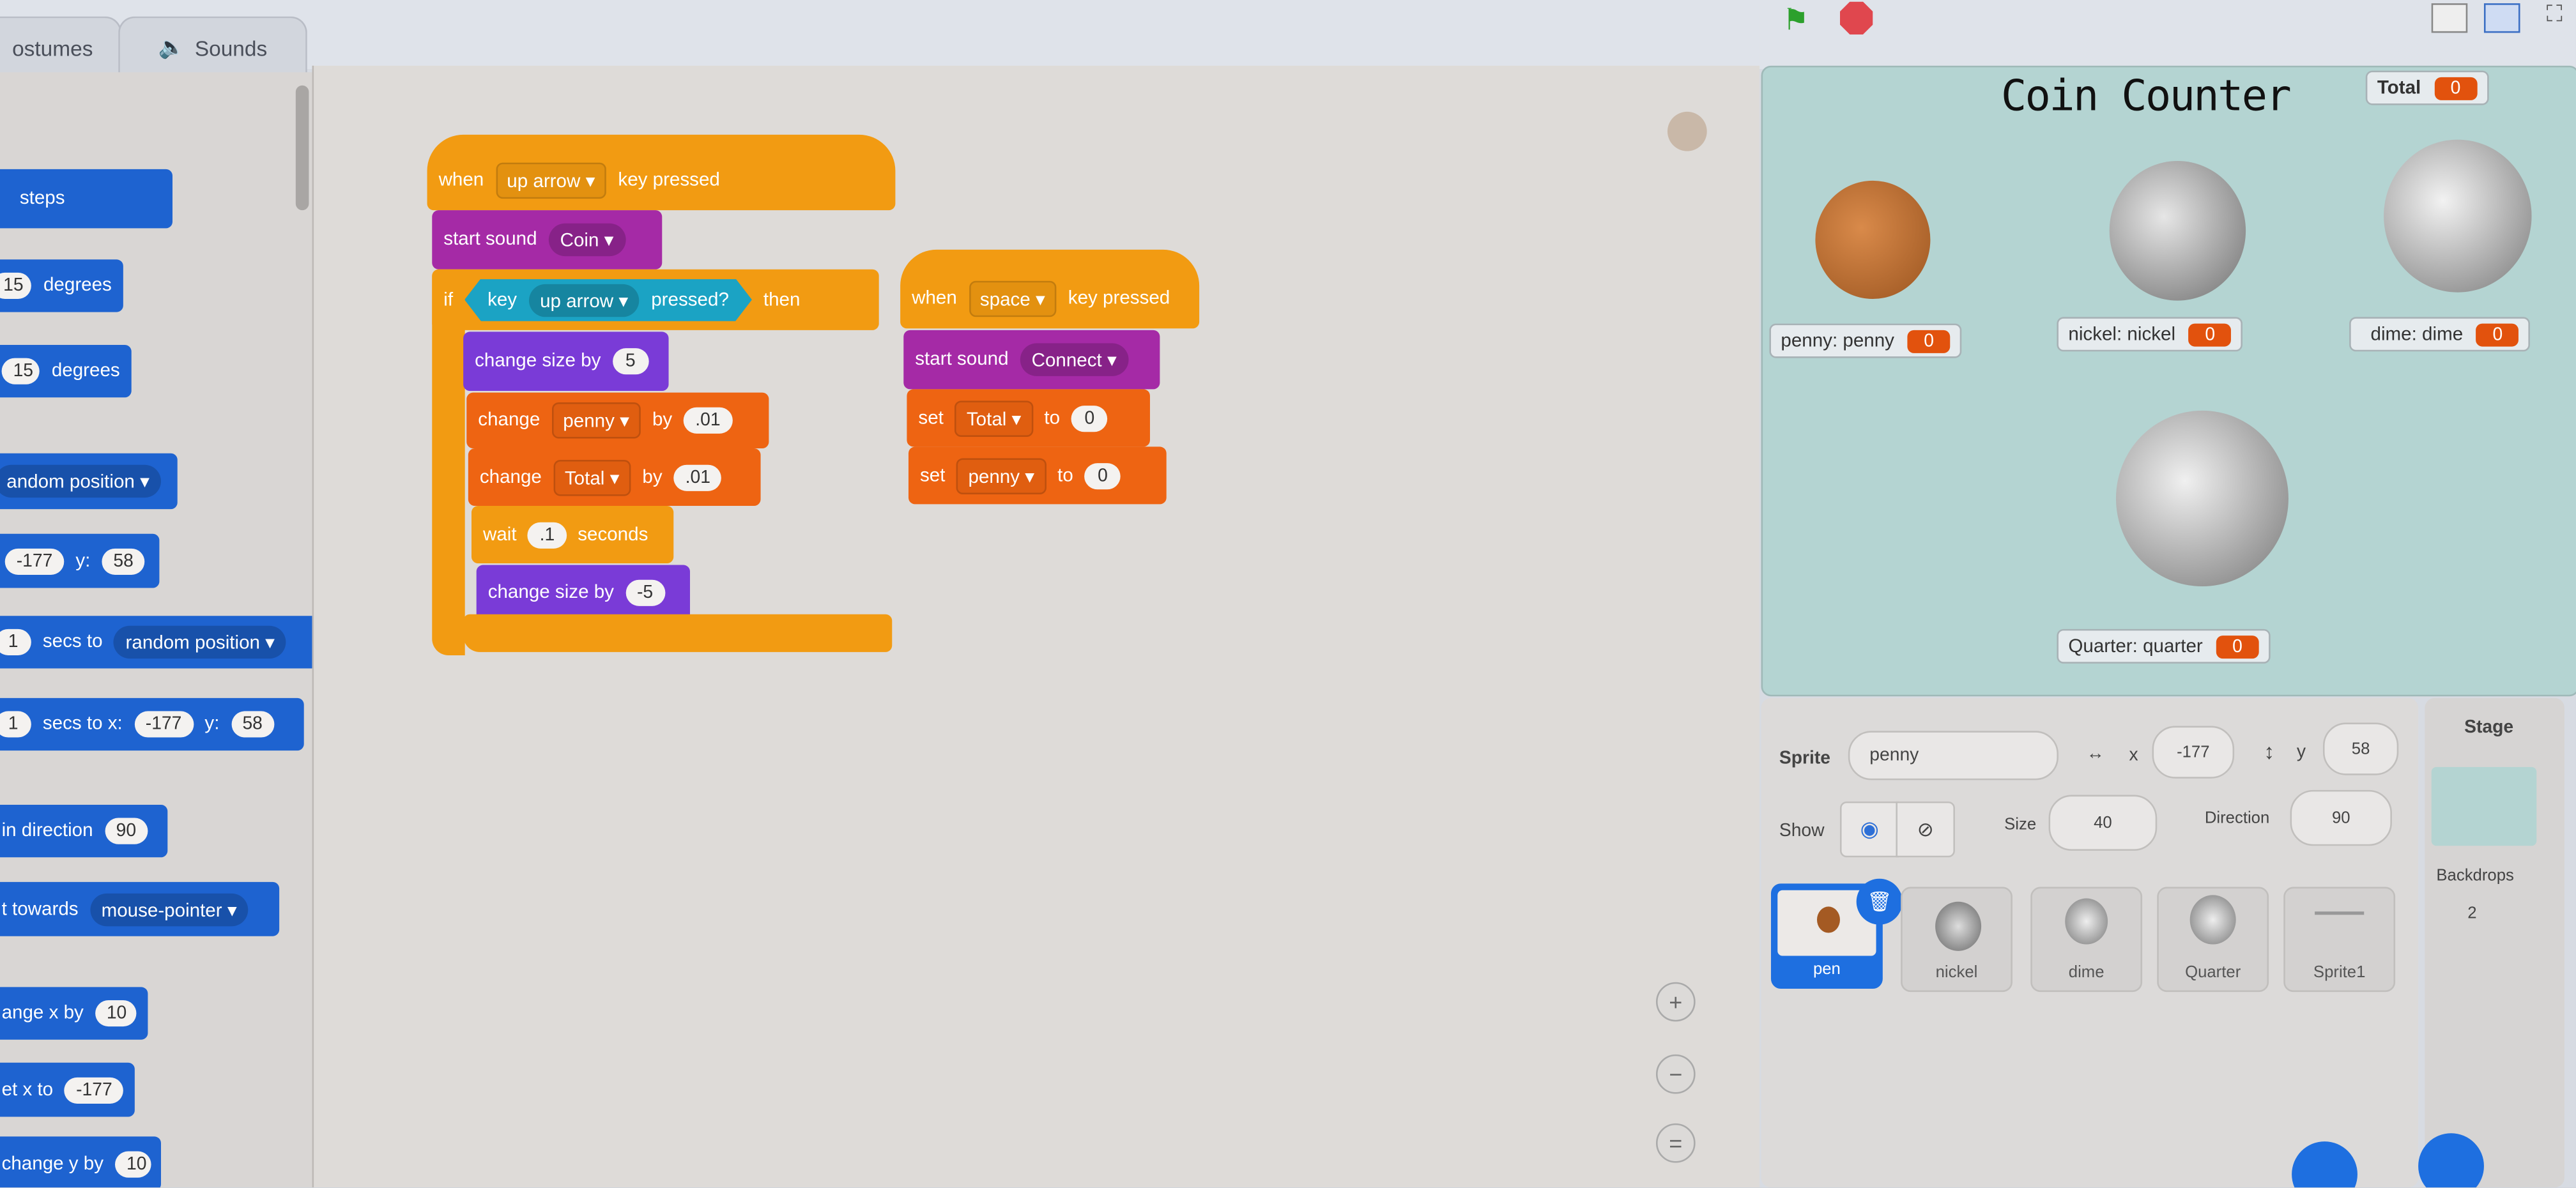 This screenshot has height=1188, width=2576. I want to click on if-then-block: if key up arrow ▾ pressed? then, so click(655, 299).